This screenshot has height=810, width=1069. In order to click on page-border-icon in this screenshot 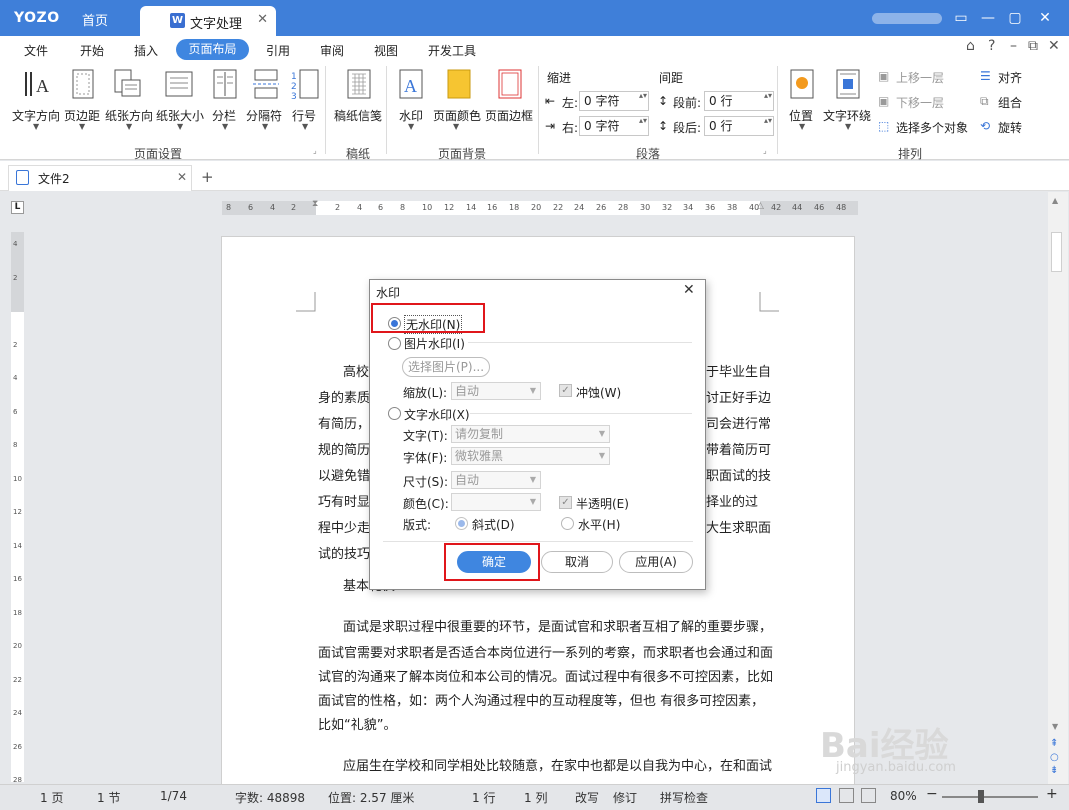, I will do `click(510, 84)`.